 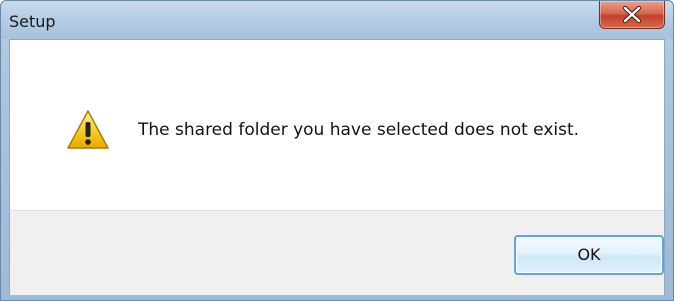 What do you see at coordinates (32, 21) in the screenshot?
I see `window-title: Setup` at bounding box center [32, 21].